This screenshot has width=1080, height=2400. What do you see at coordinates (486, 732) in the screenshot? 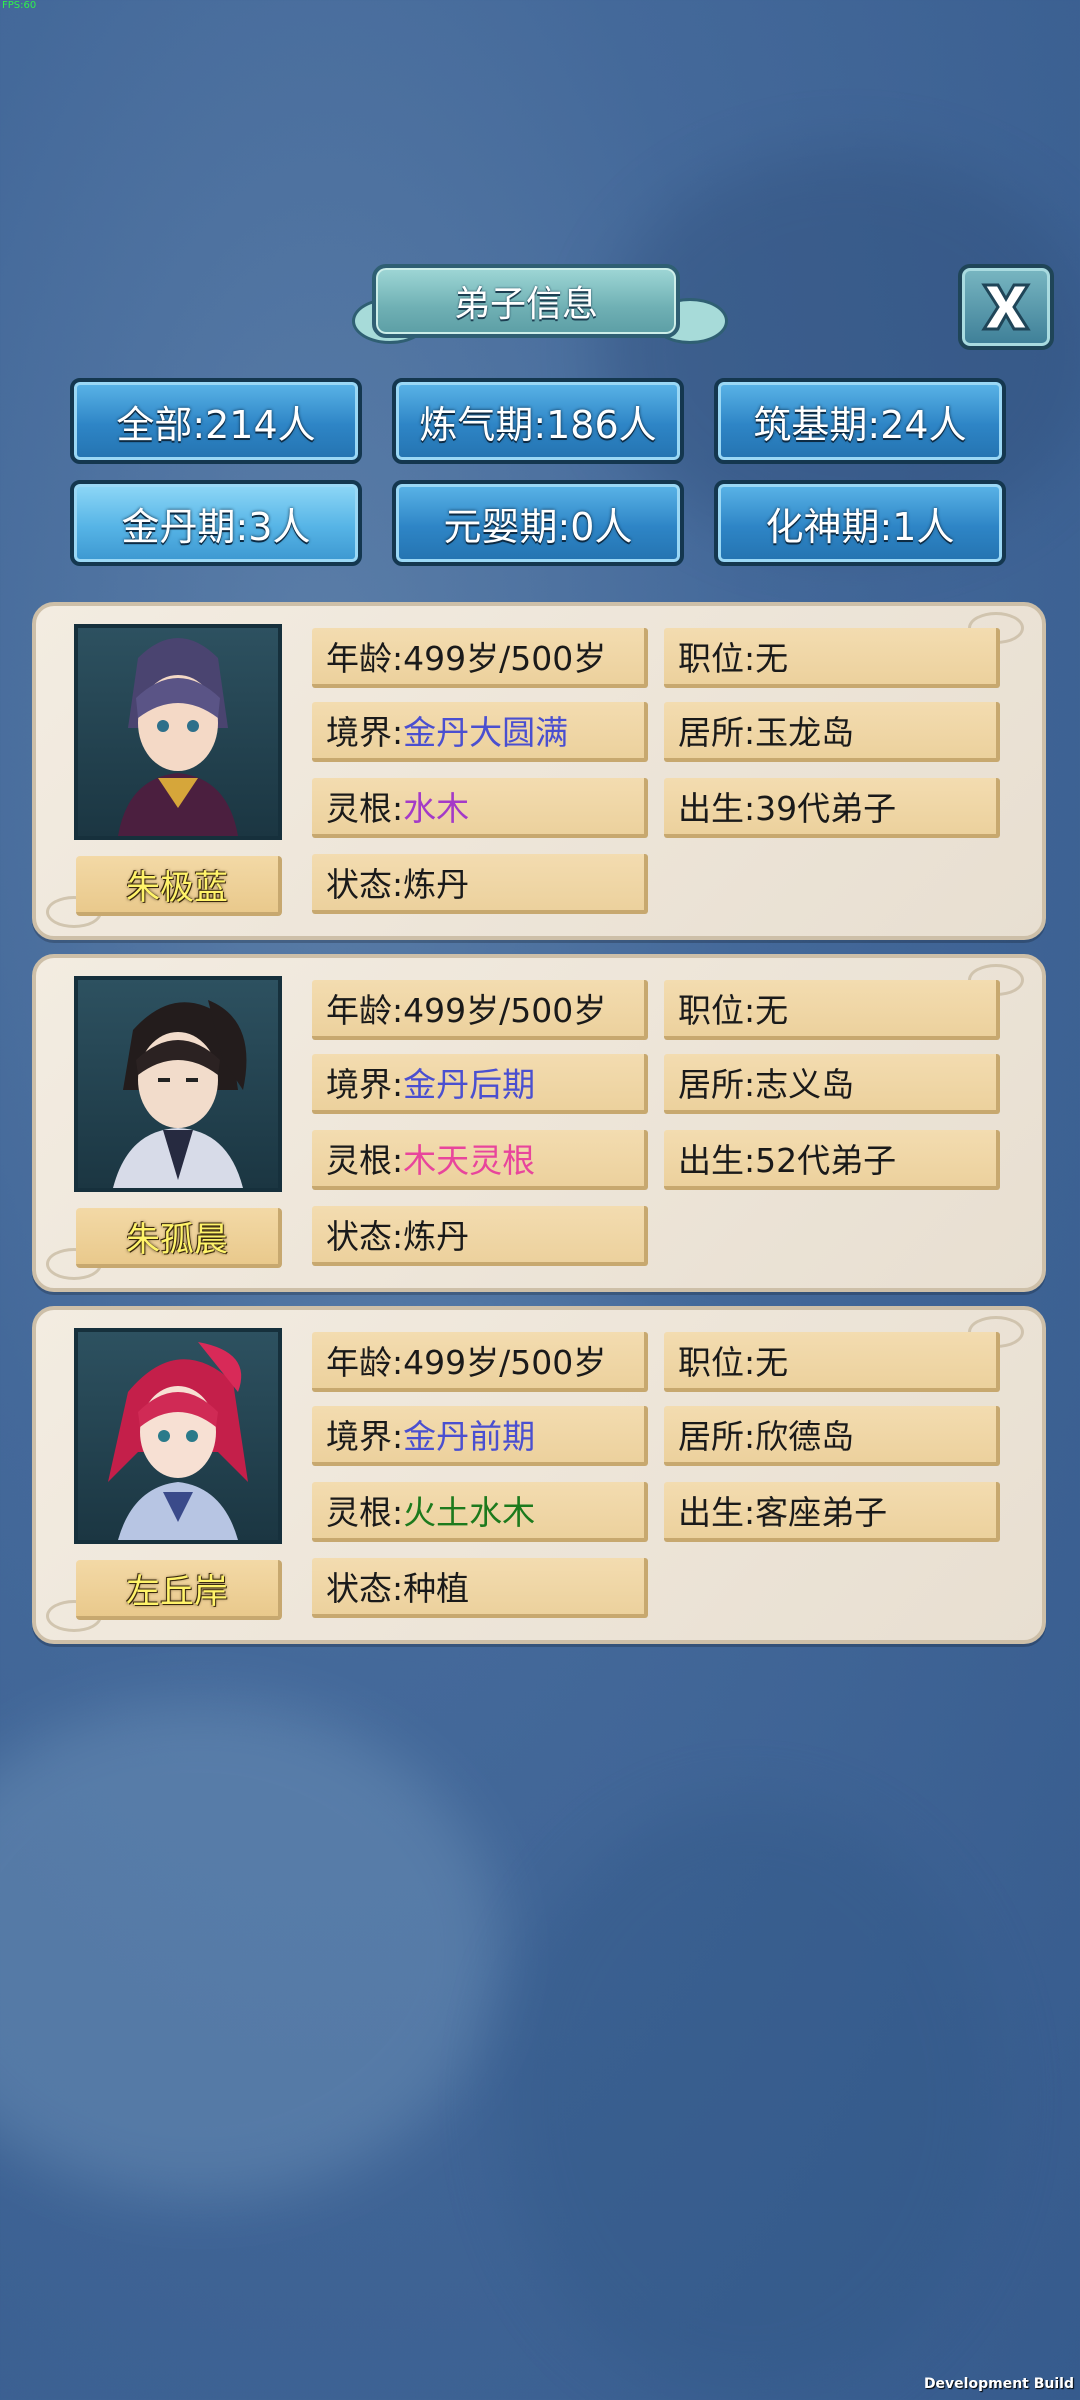
I see `realm-value: 金丹大圆满` at bounding box center [486, 732].